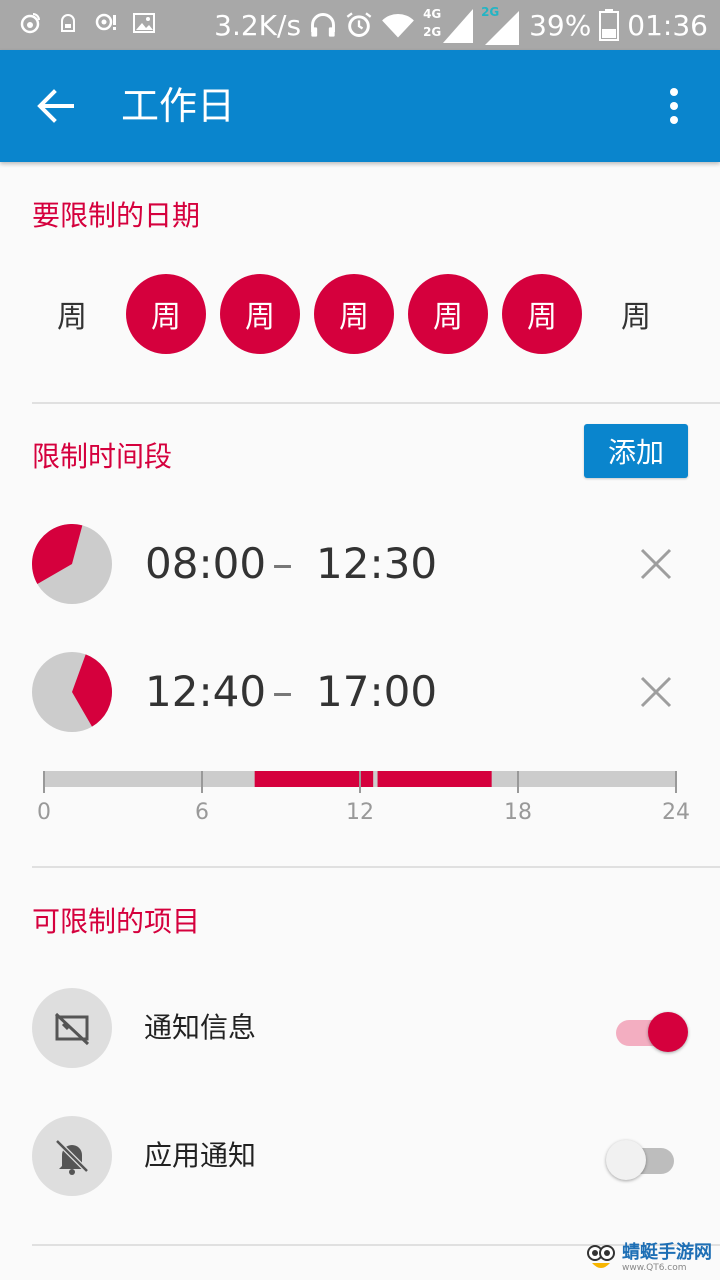 The width and height of the screenshot is (720, 1280). Describe the element at coordinates (667, 25) in the screenshot. I see `clock: 01:36` at that location.